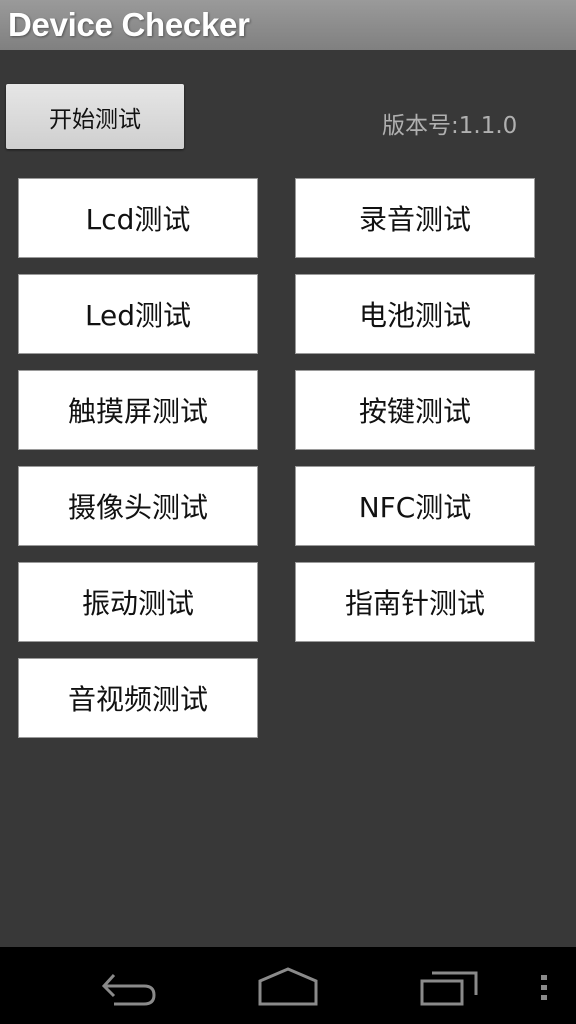  What do you see at coordinates (128, 987) in the screenshot?
I see `back-icon` at bounding box center [128, 987].